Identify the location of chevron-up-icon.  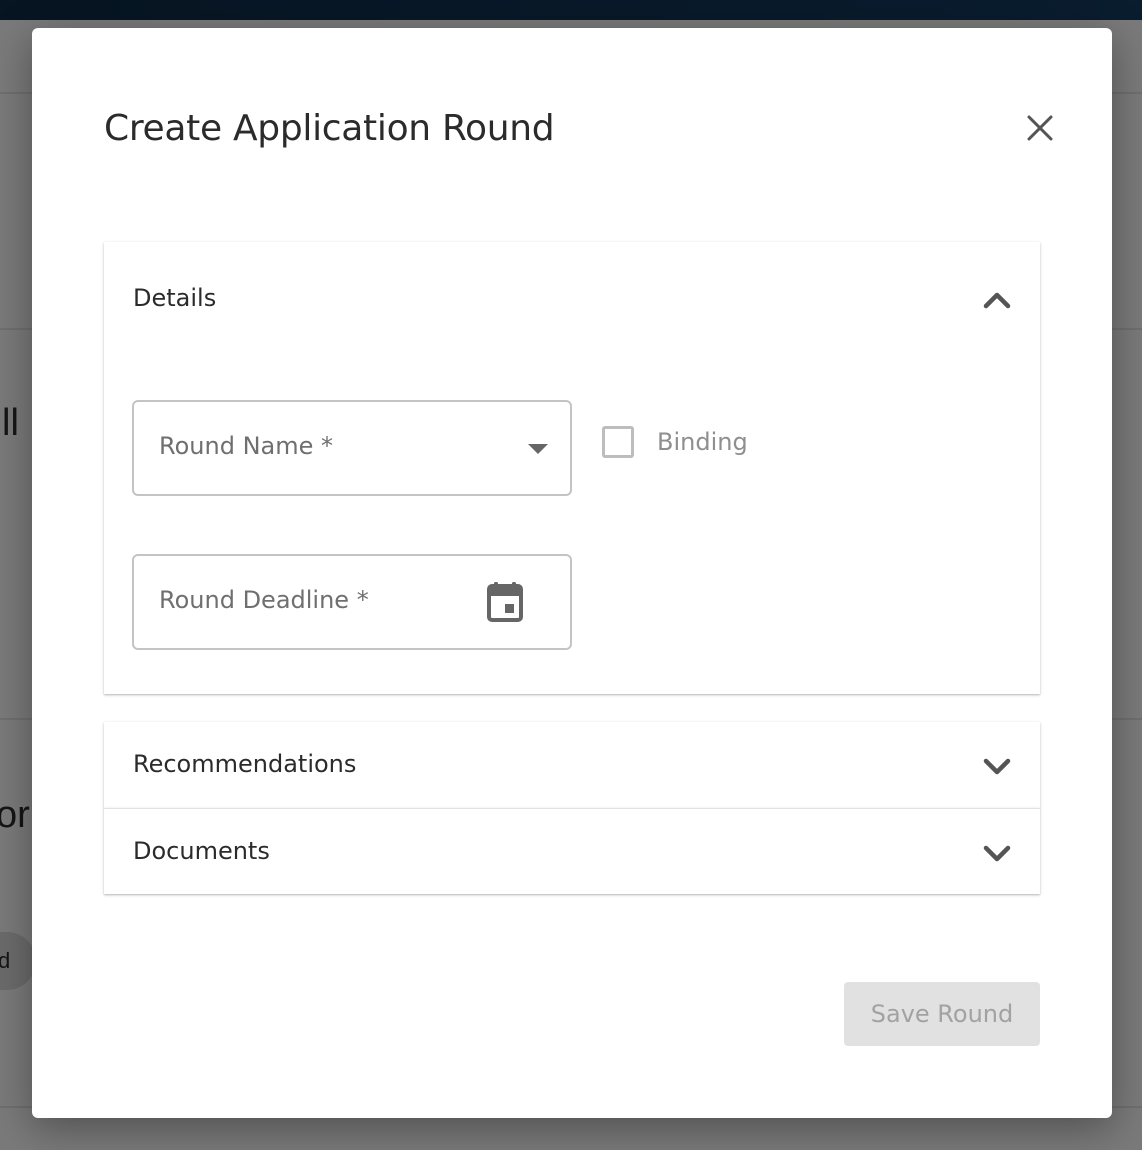
(997, 300).